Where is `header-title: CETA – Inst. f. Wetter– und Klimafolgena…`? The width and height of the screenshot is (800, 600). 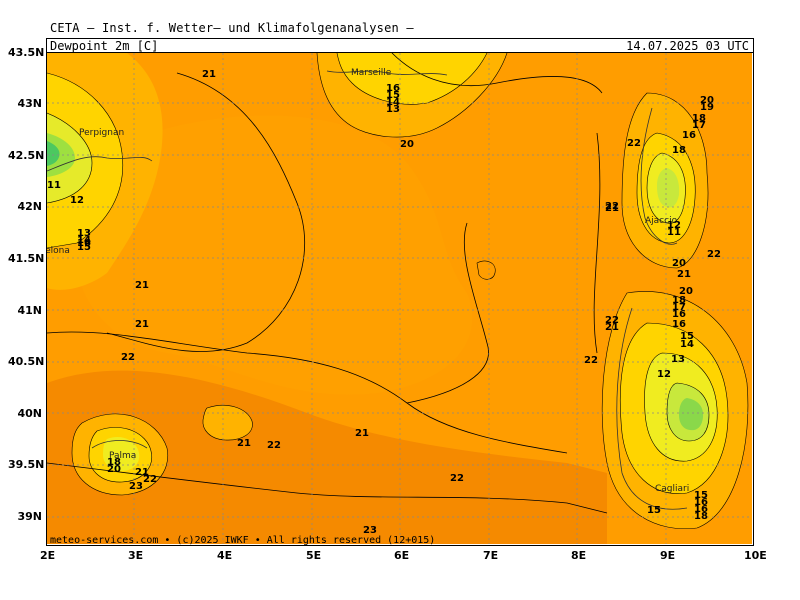
header-title: CETA – Inst. f. Wetter– und Klimafolgena… is located at coordinates (232, 28).